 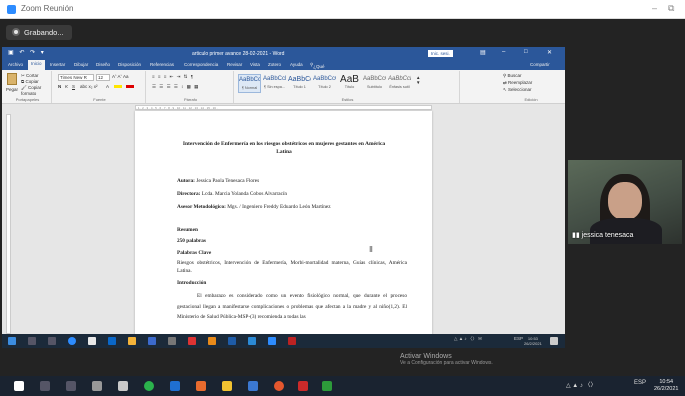 What do you see at coordinates (36, 65) in the screenshot?
I see `tab-inicio: Inicio` at bounding box center [36, 65].